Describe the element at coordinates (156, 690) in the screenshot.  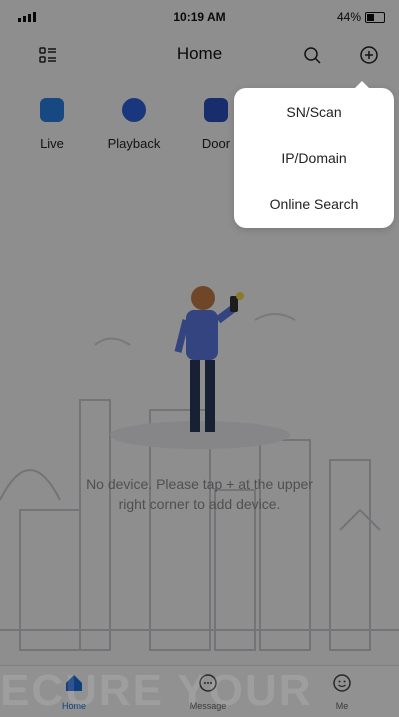
I see `watermark-text: ECURE YOUR` at that location.